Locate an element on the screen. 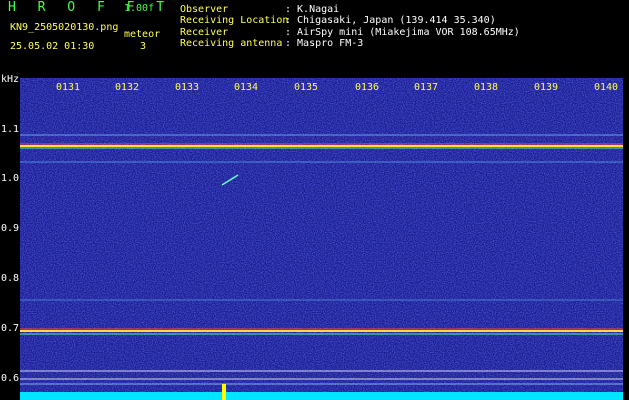 The width and height of the screenshot is (629, 400). ytick-0-8: 0.8 is located at coordinates (10, 278).